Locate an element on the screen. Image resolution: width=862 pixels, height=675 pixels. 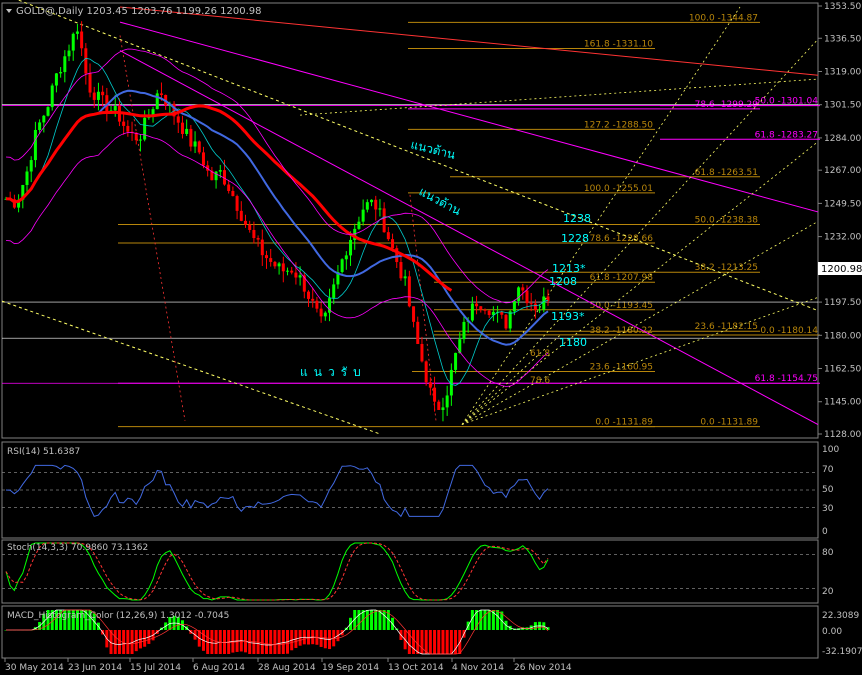
fib-label: 78.6 -1228.66 is located at coordinates (622, 239).